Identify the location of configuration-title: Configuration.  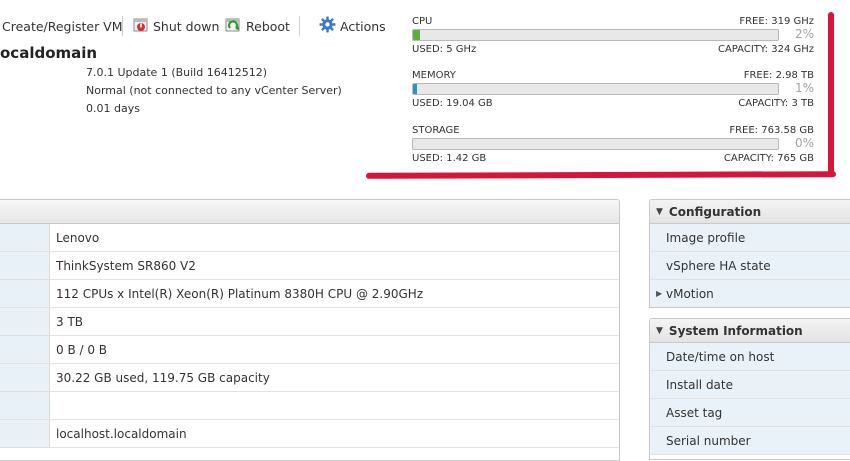
(715, 211).